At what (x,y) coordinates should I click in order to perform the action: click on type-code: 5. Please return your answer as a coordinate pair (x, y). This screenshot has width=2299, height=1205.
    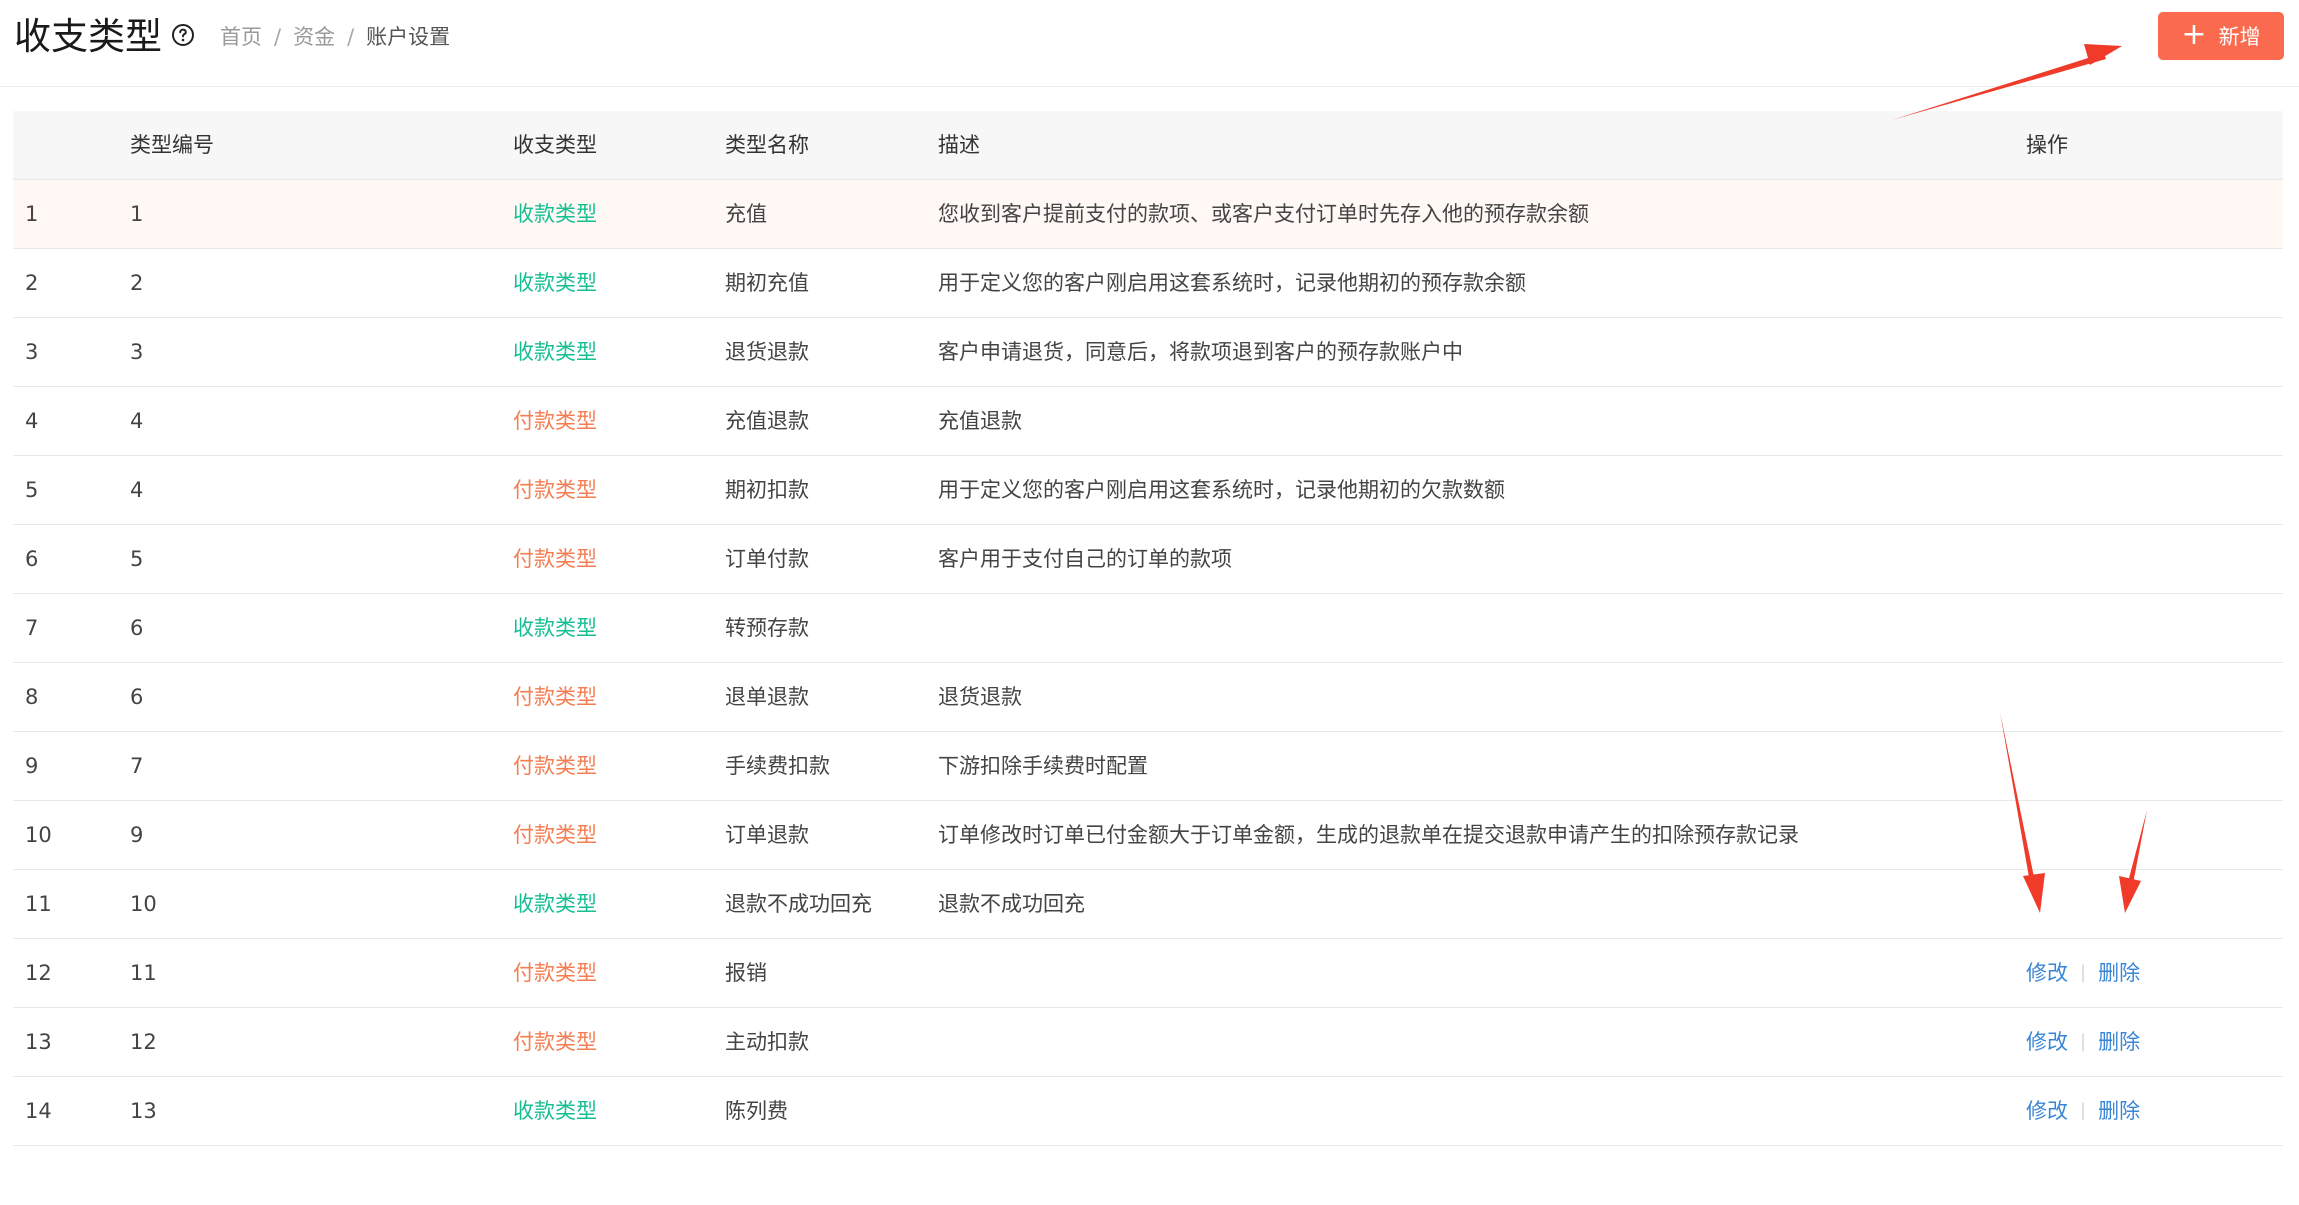
    Looking at the image, I should click on (137, 559).